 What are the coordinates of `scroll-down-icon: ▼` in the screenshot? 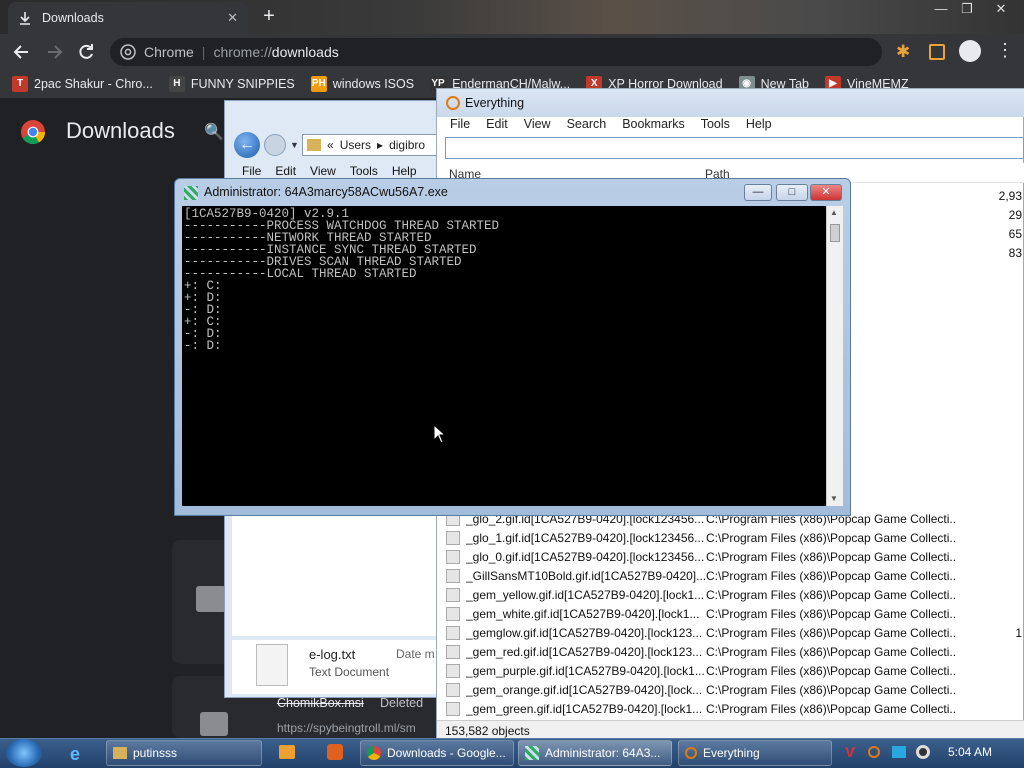 It's located at (834, 498).